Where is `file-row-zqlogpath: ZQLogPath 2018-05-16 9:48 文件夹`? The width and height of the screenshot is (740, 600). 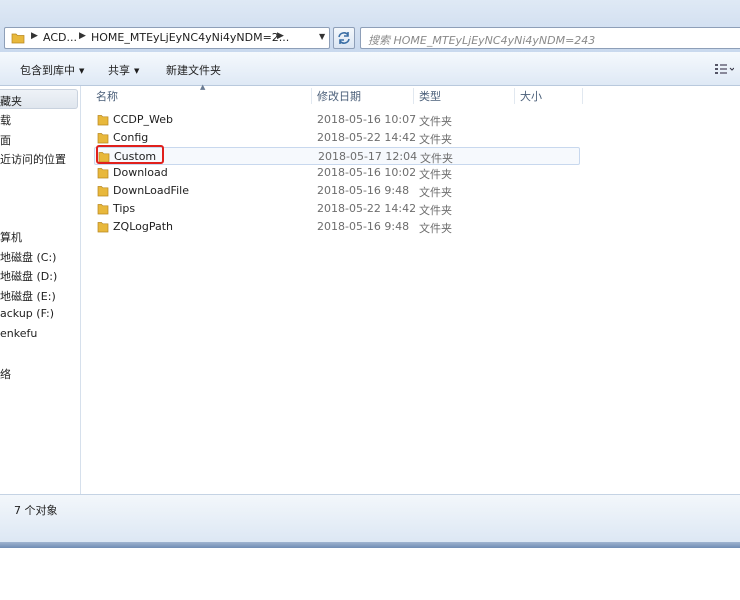 file-row-zqlogpath: ZQLogPath 2018-05-16 9:48 文件夹 is located at coordinates (337, 227).